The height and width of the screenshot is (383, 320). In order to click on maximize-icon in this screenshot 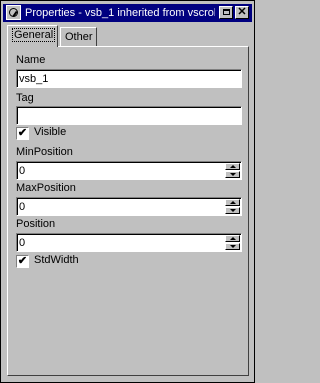, I will do `click(226, 12)`.